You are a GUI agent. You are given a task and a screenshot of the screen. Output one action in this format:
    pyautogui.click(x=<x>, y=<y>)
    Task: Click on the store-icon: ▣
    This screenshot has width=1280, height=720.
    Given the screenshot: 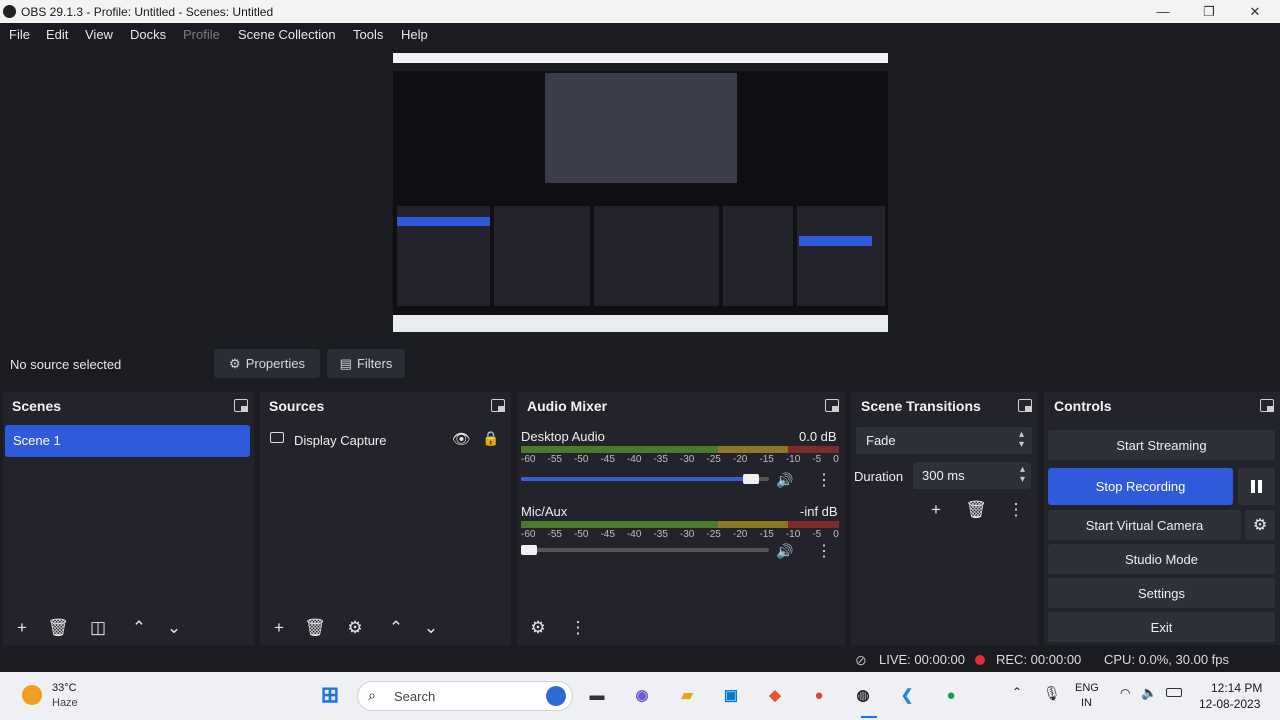 What is the action you would take?
    pyautogui.click(x=731, y=695)
    